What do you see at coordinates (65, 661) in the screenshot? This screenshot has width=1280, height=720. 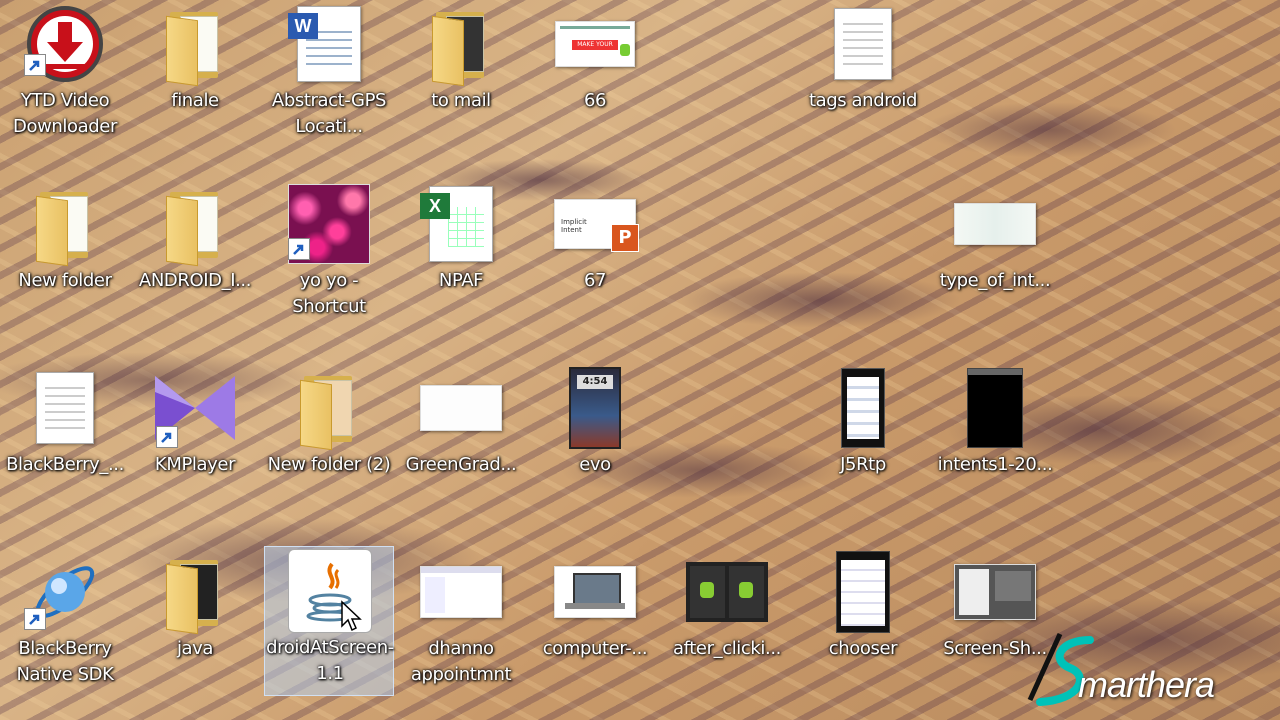 I see `icon-label: BlackBerry Native SDK` at bounding box center [65, 661].